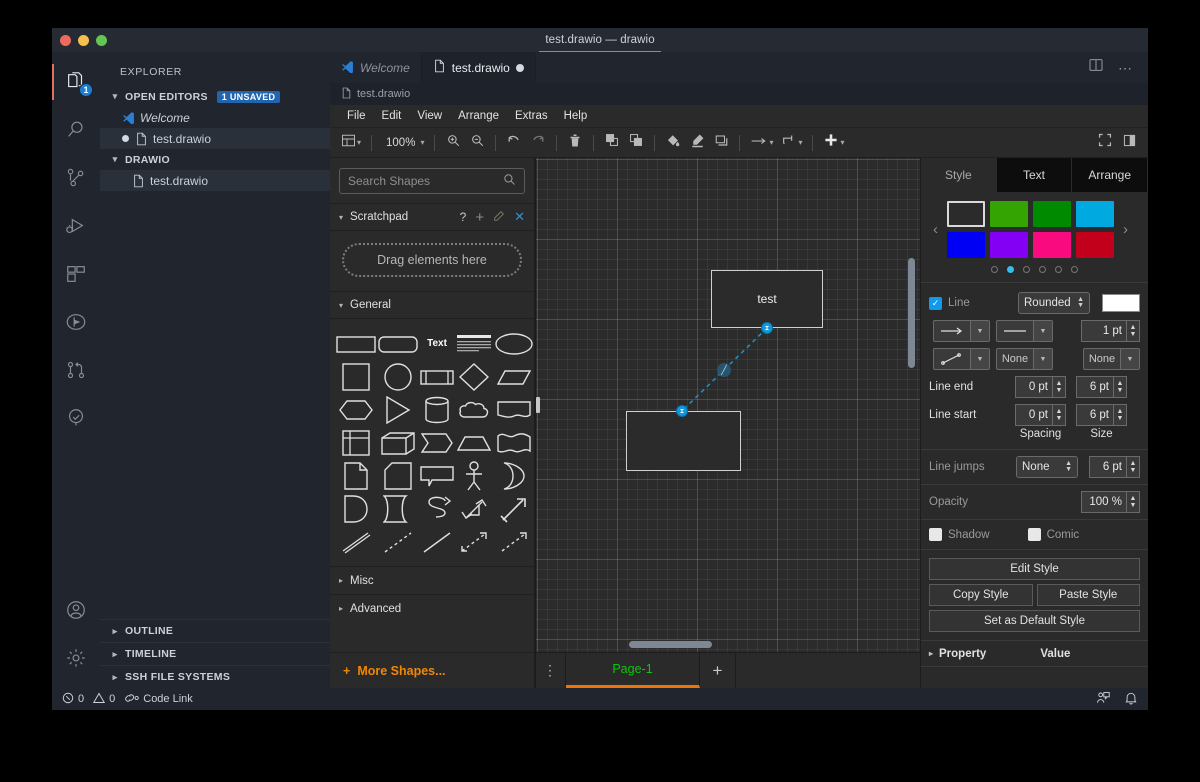  What do you see at coordinates (673, 143) in the screenshot?
I see `fill-color-button` at bounding box center [673, 143].